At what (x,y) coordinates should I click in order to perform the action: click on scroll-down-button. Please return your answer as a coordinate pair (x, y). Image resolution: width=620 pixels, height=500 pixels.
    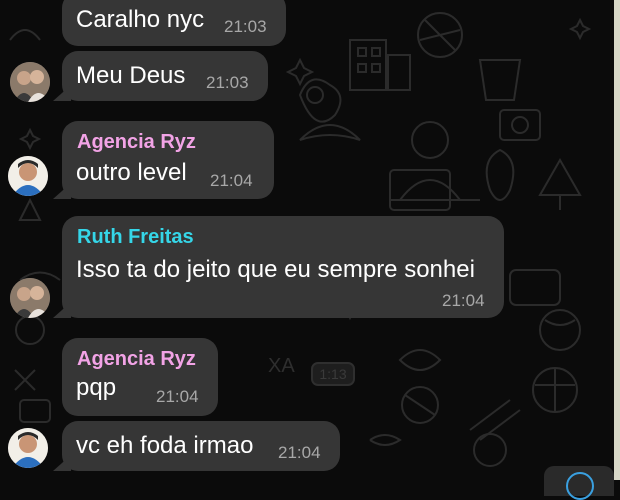
    Looking at the image, I should click on (579, 483).